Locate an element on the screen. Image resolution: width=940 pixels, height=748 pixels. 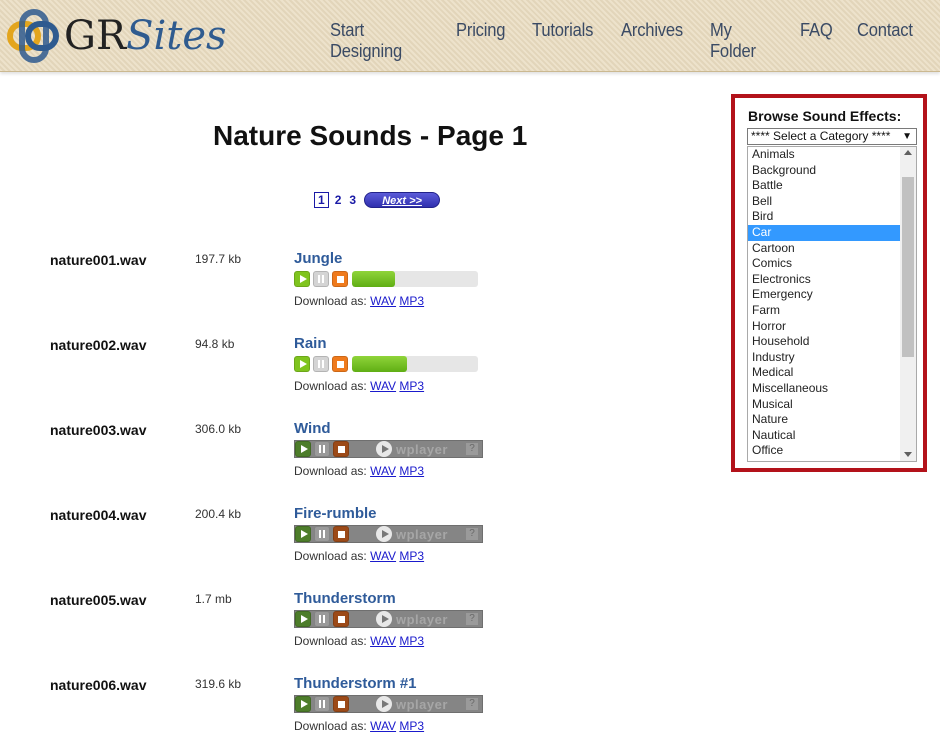
sound-title-link: Rain is located at coordinates (310, 343).